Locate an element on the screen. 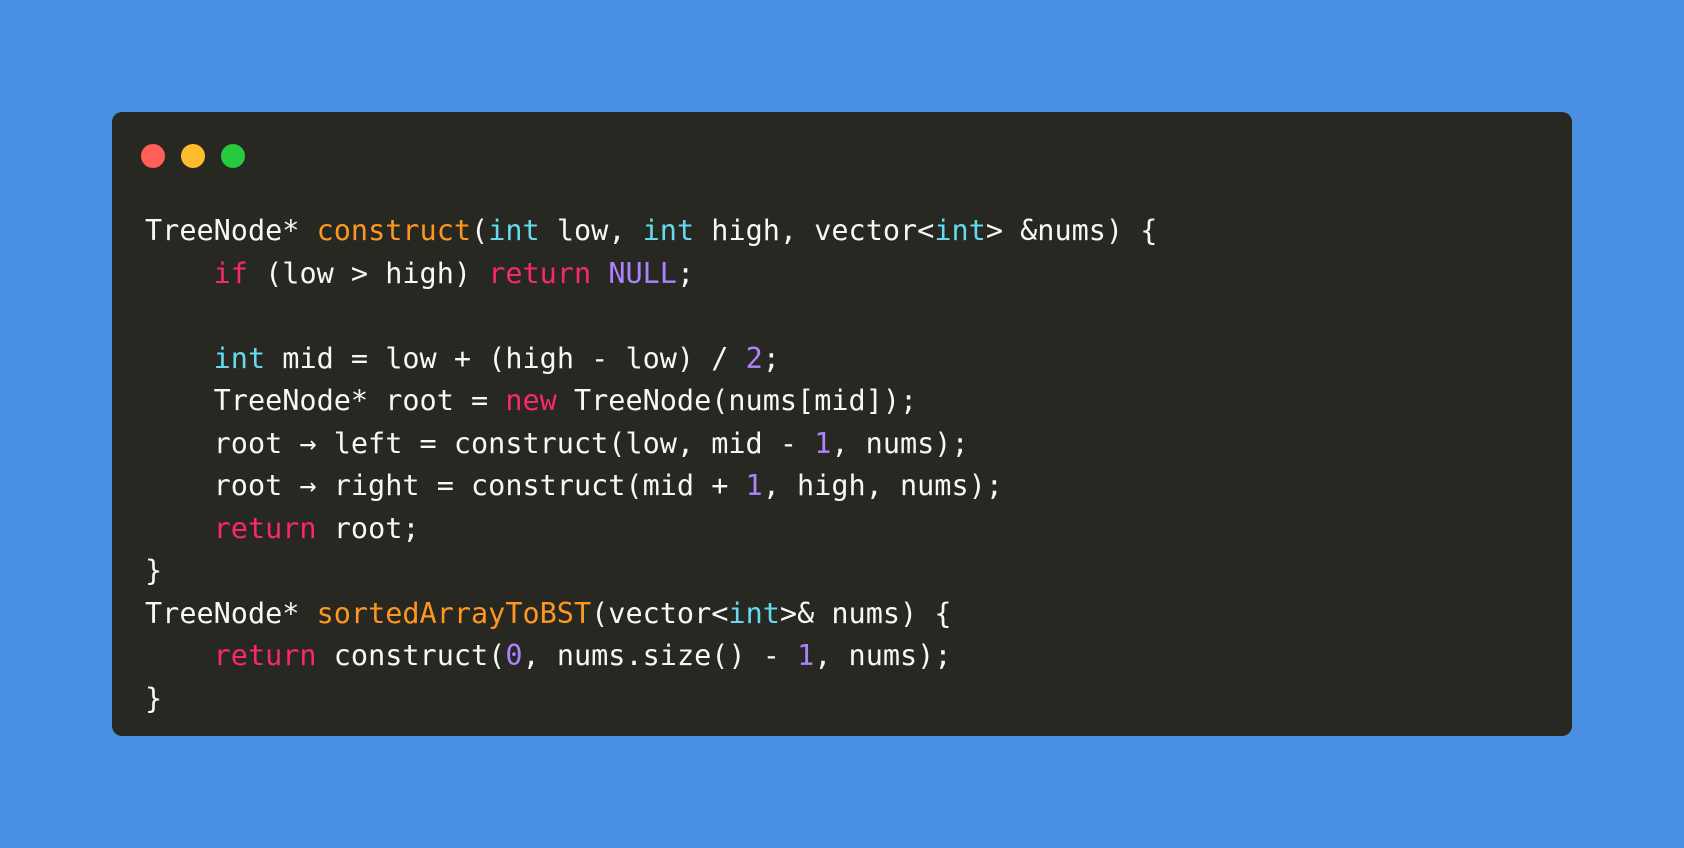 This screenshot has width=1684, height=848. code-token: (vector< is located at coordinates (660, 613).